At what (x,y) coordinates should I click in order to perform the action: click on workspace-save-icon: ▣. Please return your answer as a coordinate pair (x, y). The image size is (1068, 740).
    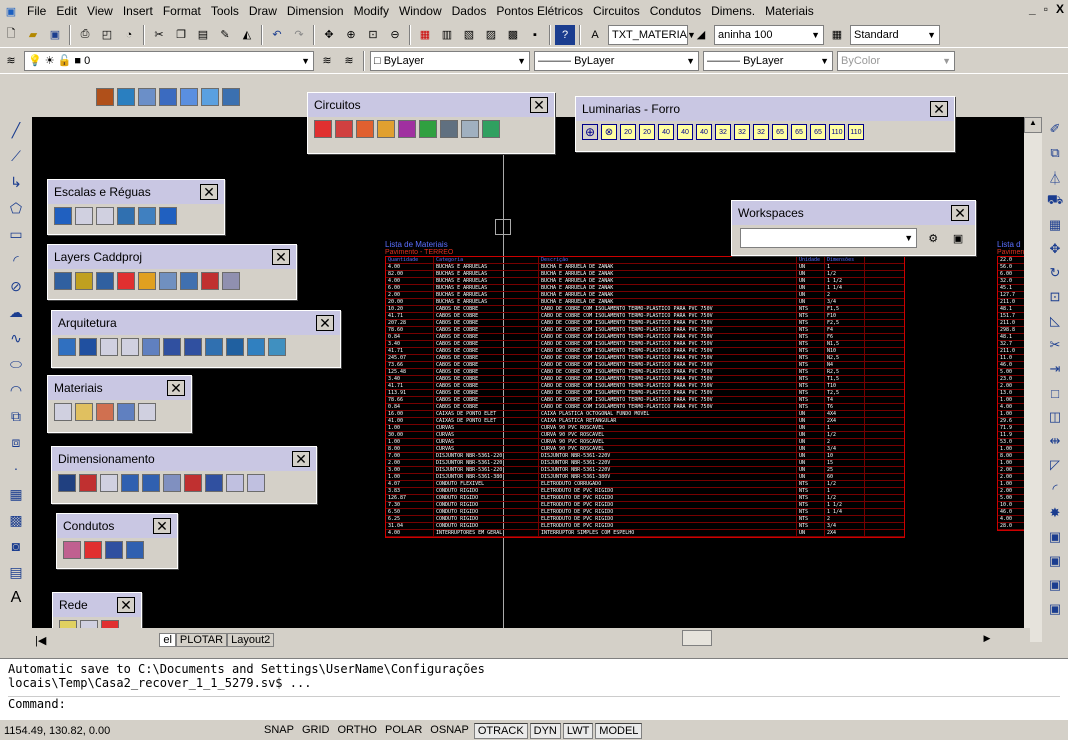
    Looking at the image, I should click on (958, 238).